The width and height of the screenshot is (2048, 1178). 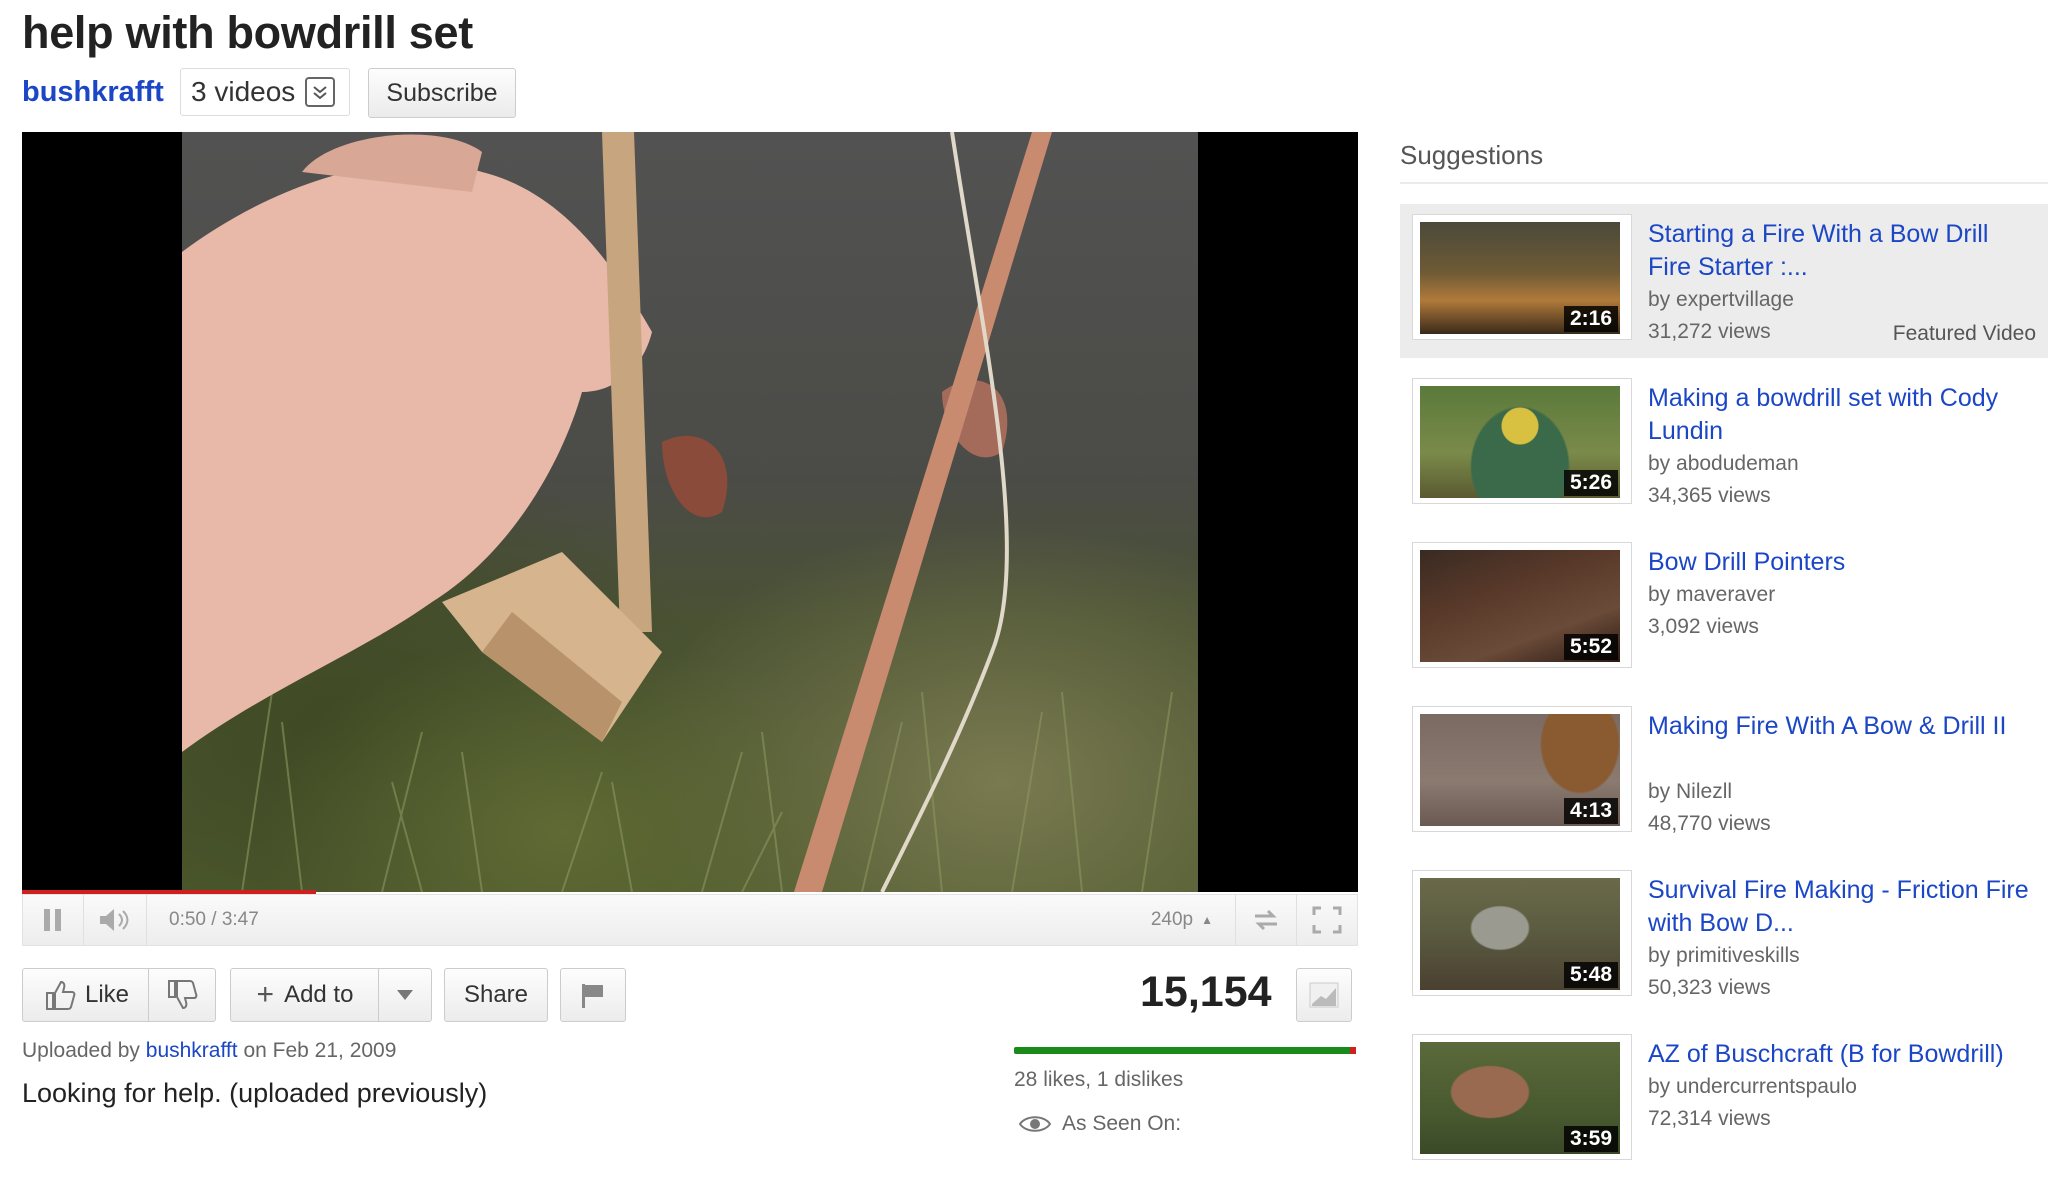 What do you see at coordinates (1172, 920) in the screenshot?
I see `quality-selector: 240p` at bounding box center [1172, 920].